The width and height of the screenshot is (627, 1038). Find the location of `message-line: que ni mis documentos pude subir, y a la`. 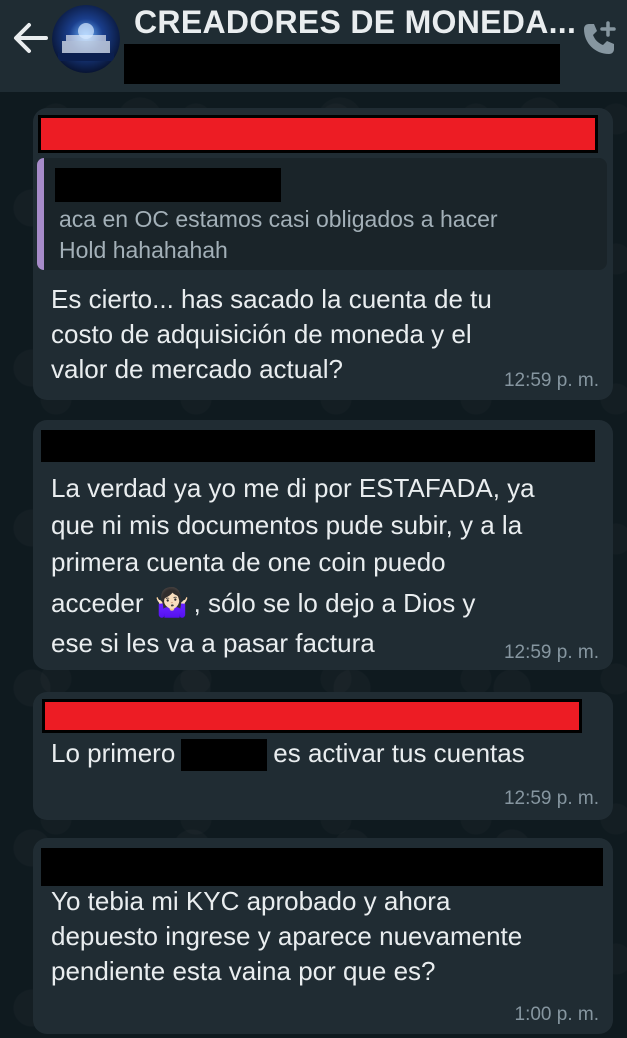

message-line: que ni mis documentos pude subir, y a la is located at coordinates (287, 525).